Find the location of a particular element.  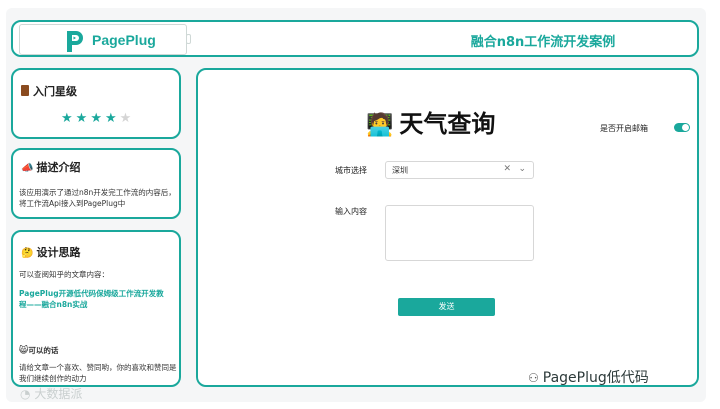

wechat-icon: ⚇ is located at coordinates (533, 378).